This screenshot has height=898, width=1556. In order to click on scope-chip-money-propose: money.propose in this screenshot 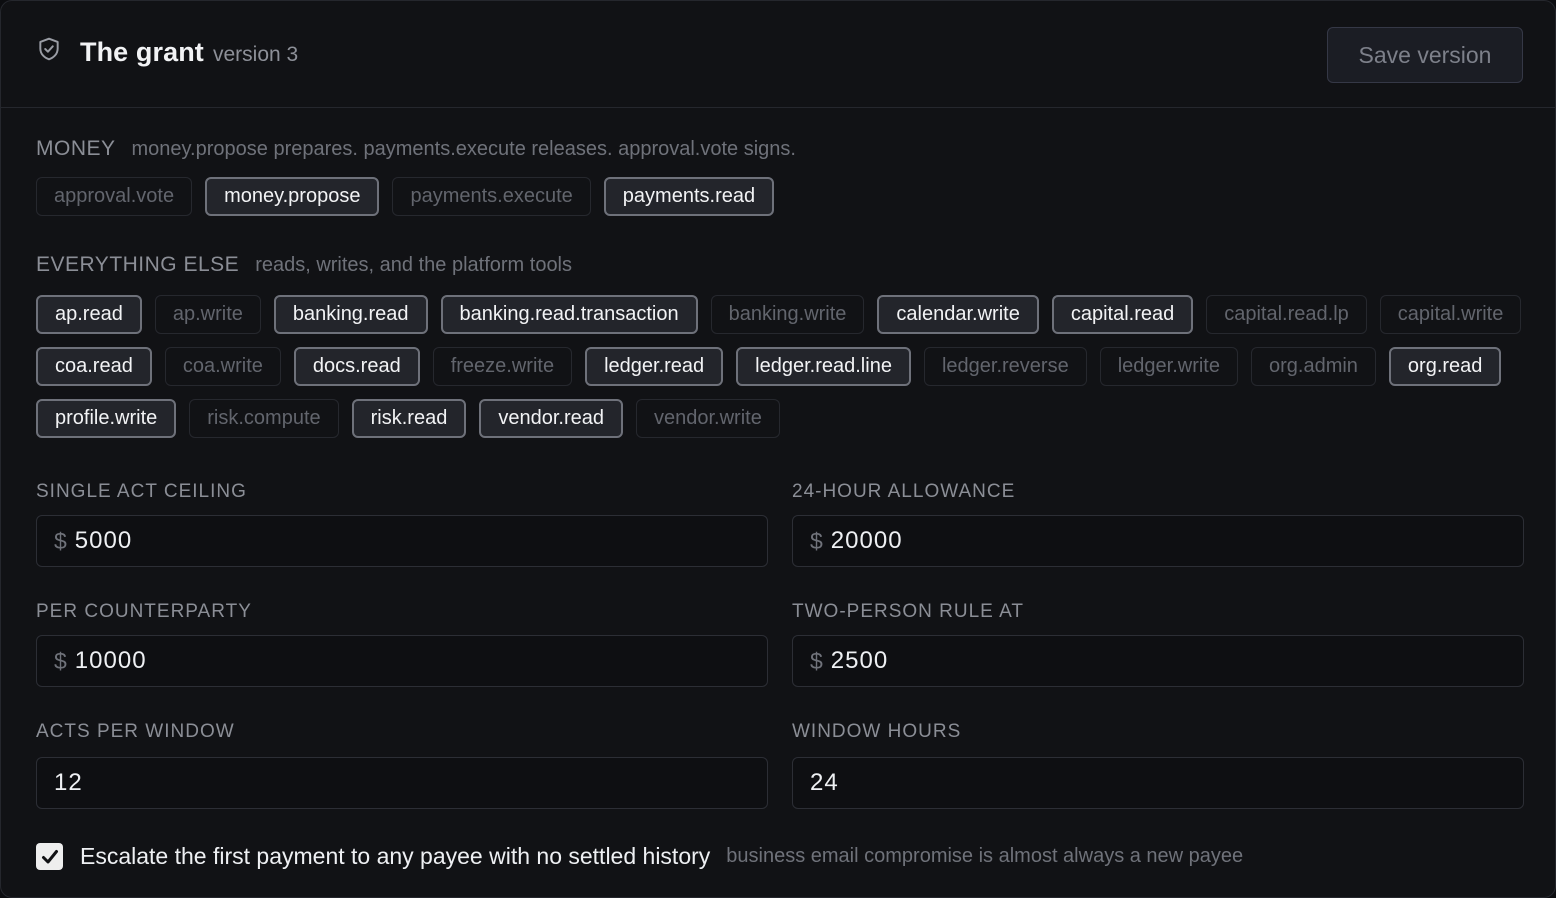, I will do `click(292, 196)`.